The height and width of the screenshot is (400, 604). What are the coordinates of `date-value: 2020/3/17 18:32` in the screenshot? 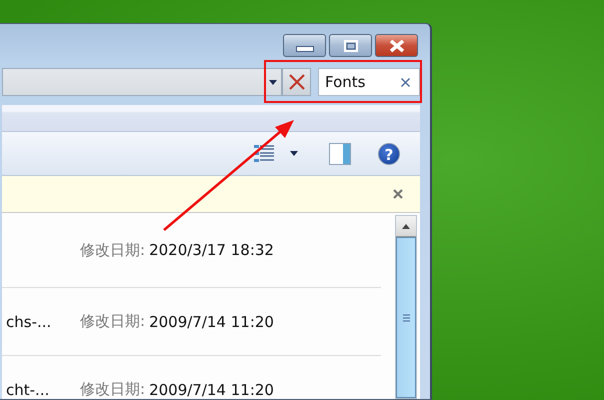 It's located at (211, 250).